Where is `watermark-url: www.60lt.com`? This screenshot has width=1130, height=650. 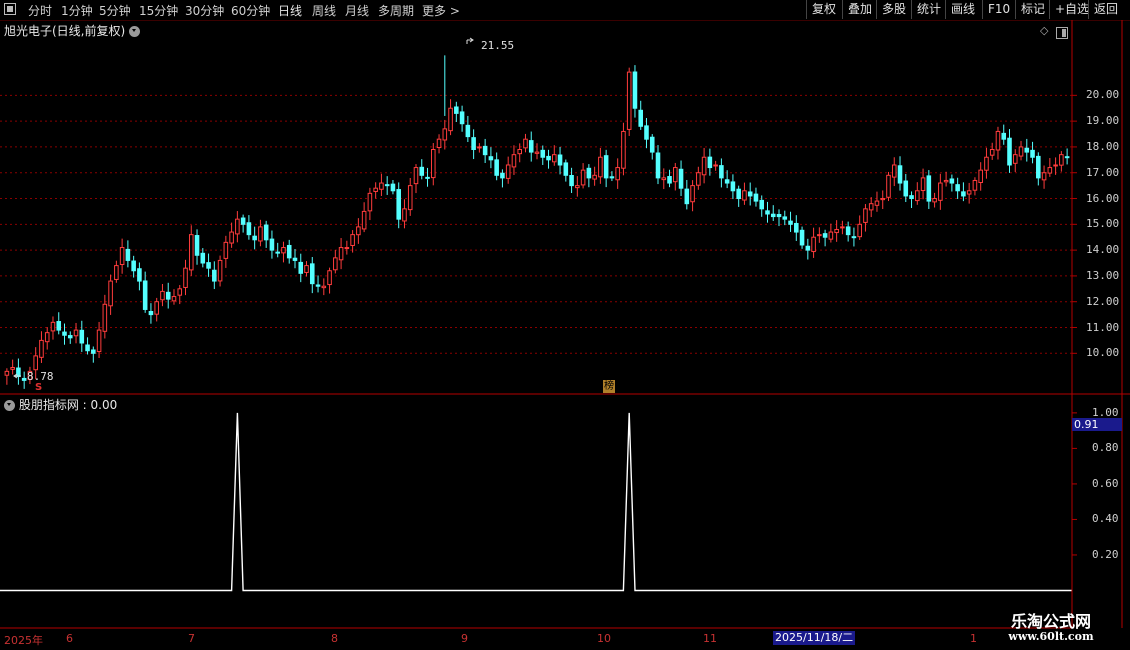
watermark-url: www.60lt.com is located at coordinates (1051, 636).